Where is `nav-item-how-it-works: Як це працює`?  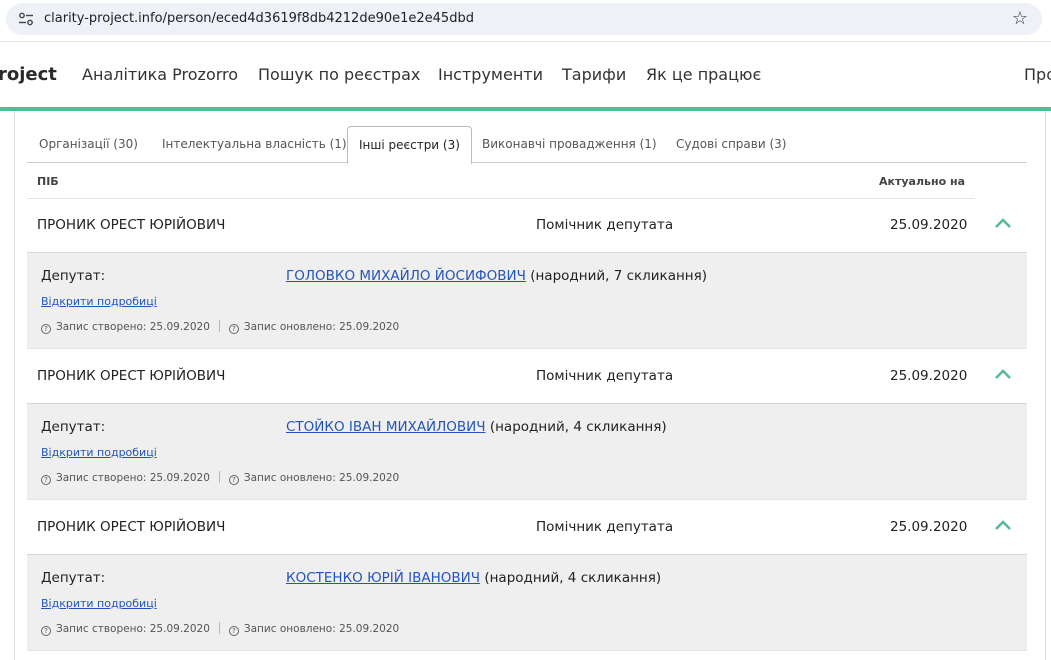 nav-item-how-it-works: Як це працює is located at coordinates (703, 74).